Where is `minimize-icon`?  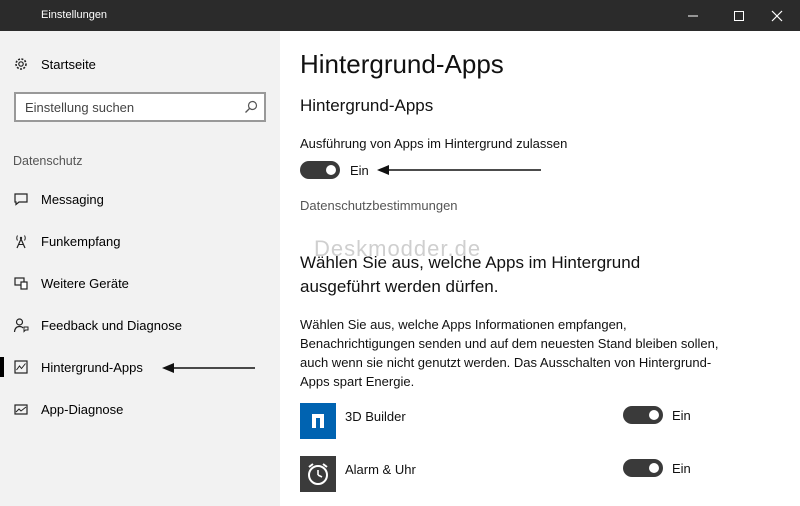
minimize-icon is located at coordinates (693, 15).